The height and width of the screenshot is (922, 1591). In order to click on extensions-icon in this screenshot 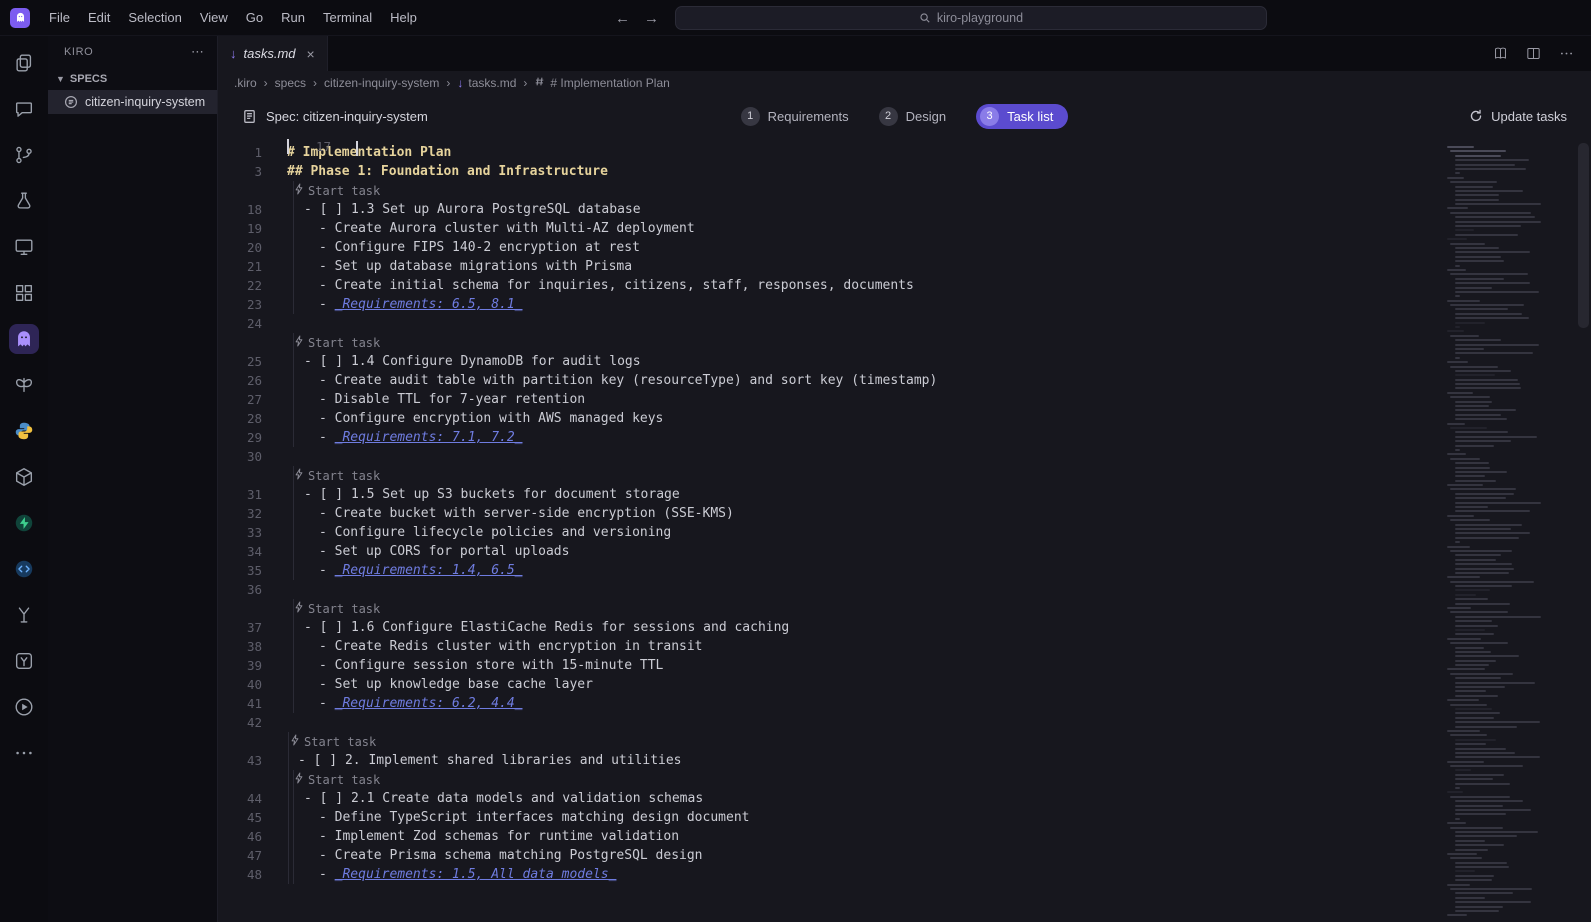, I will do `click(24, 293)`.